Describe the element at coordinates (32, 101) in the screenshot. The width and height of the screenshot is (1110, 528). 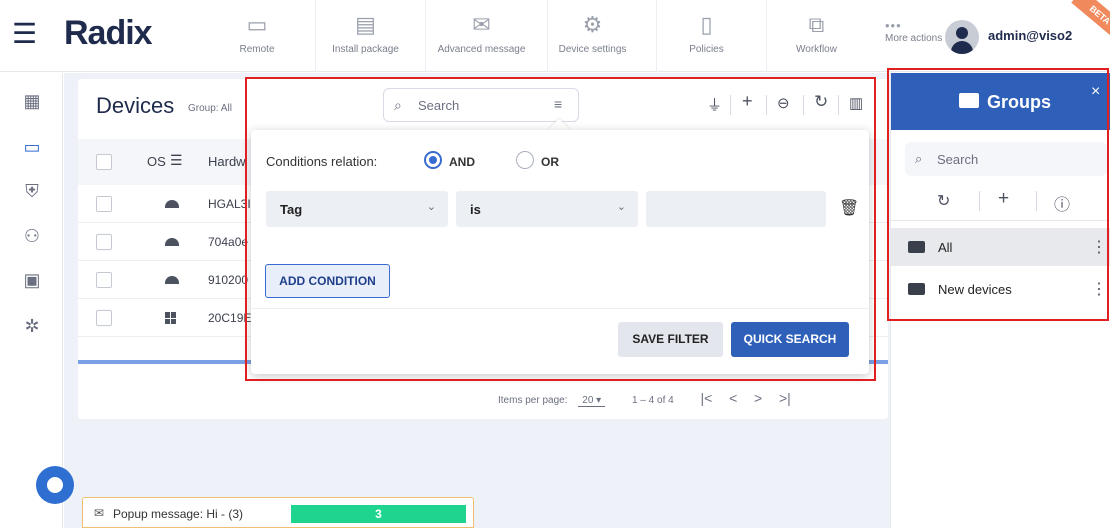
I see `dashboard-icon: ▦` at that location.